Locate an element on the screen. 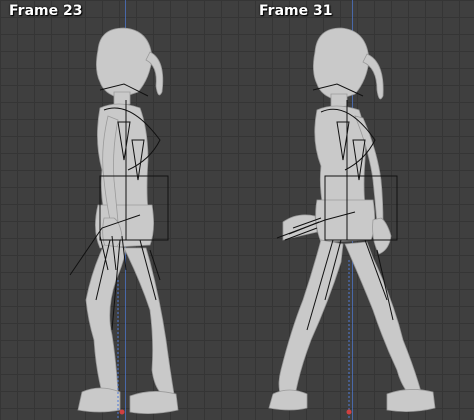 The image size is (474, 420). frame-label: Frame 31 is located at coordinates (296, 11).